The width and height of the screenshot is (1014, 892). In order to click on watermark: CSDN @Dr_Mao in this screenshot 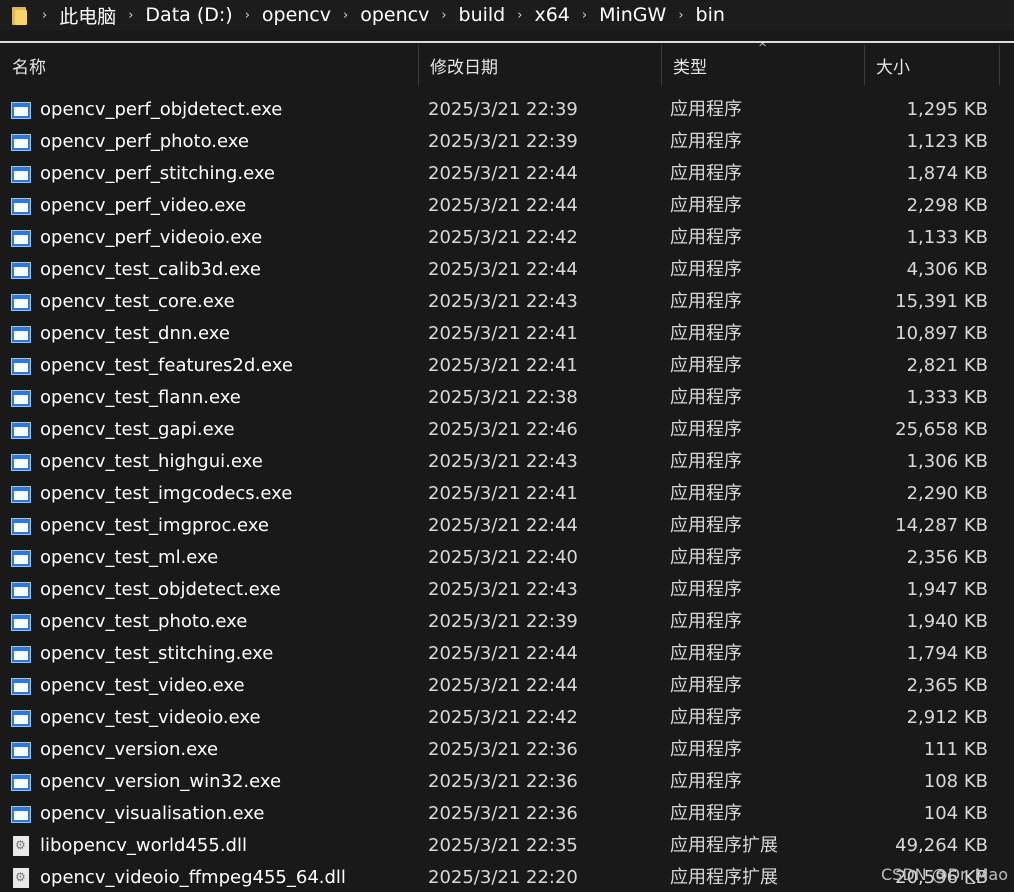, I will do `click(944, 874)`.